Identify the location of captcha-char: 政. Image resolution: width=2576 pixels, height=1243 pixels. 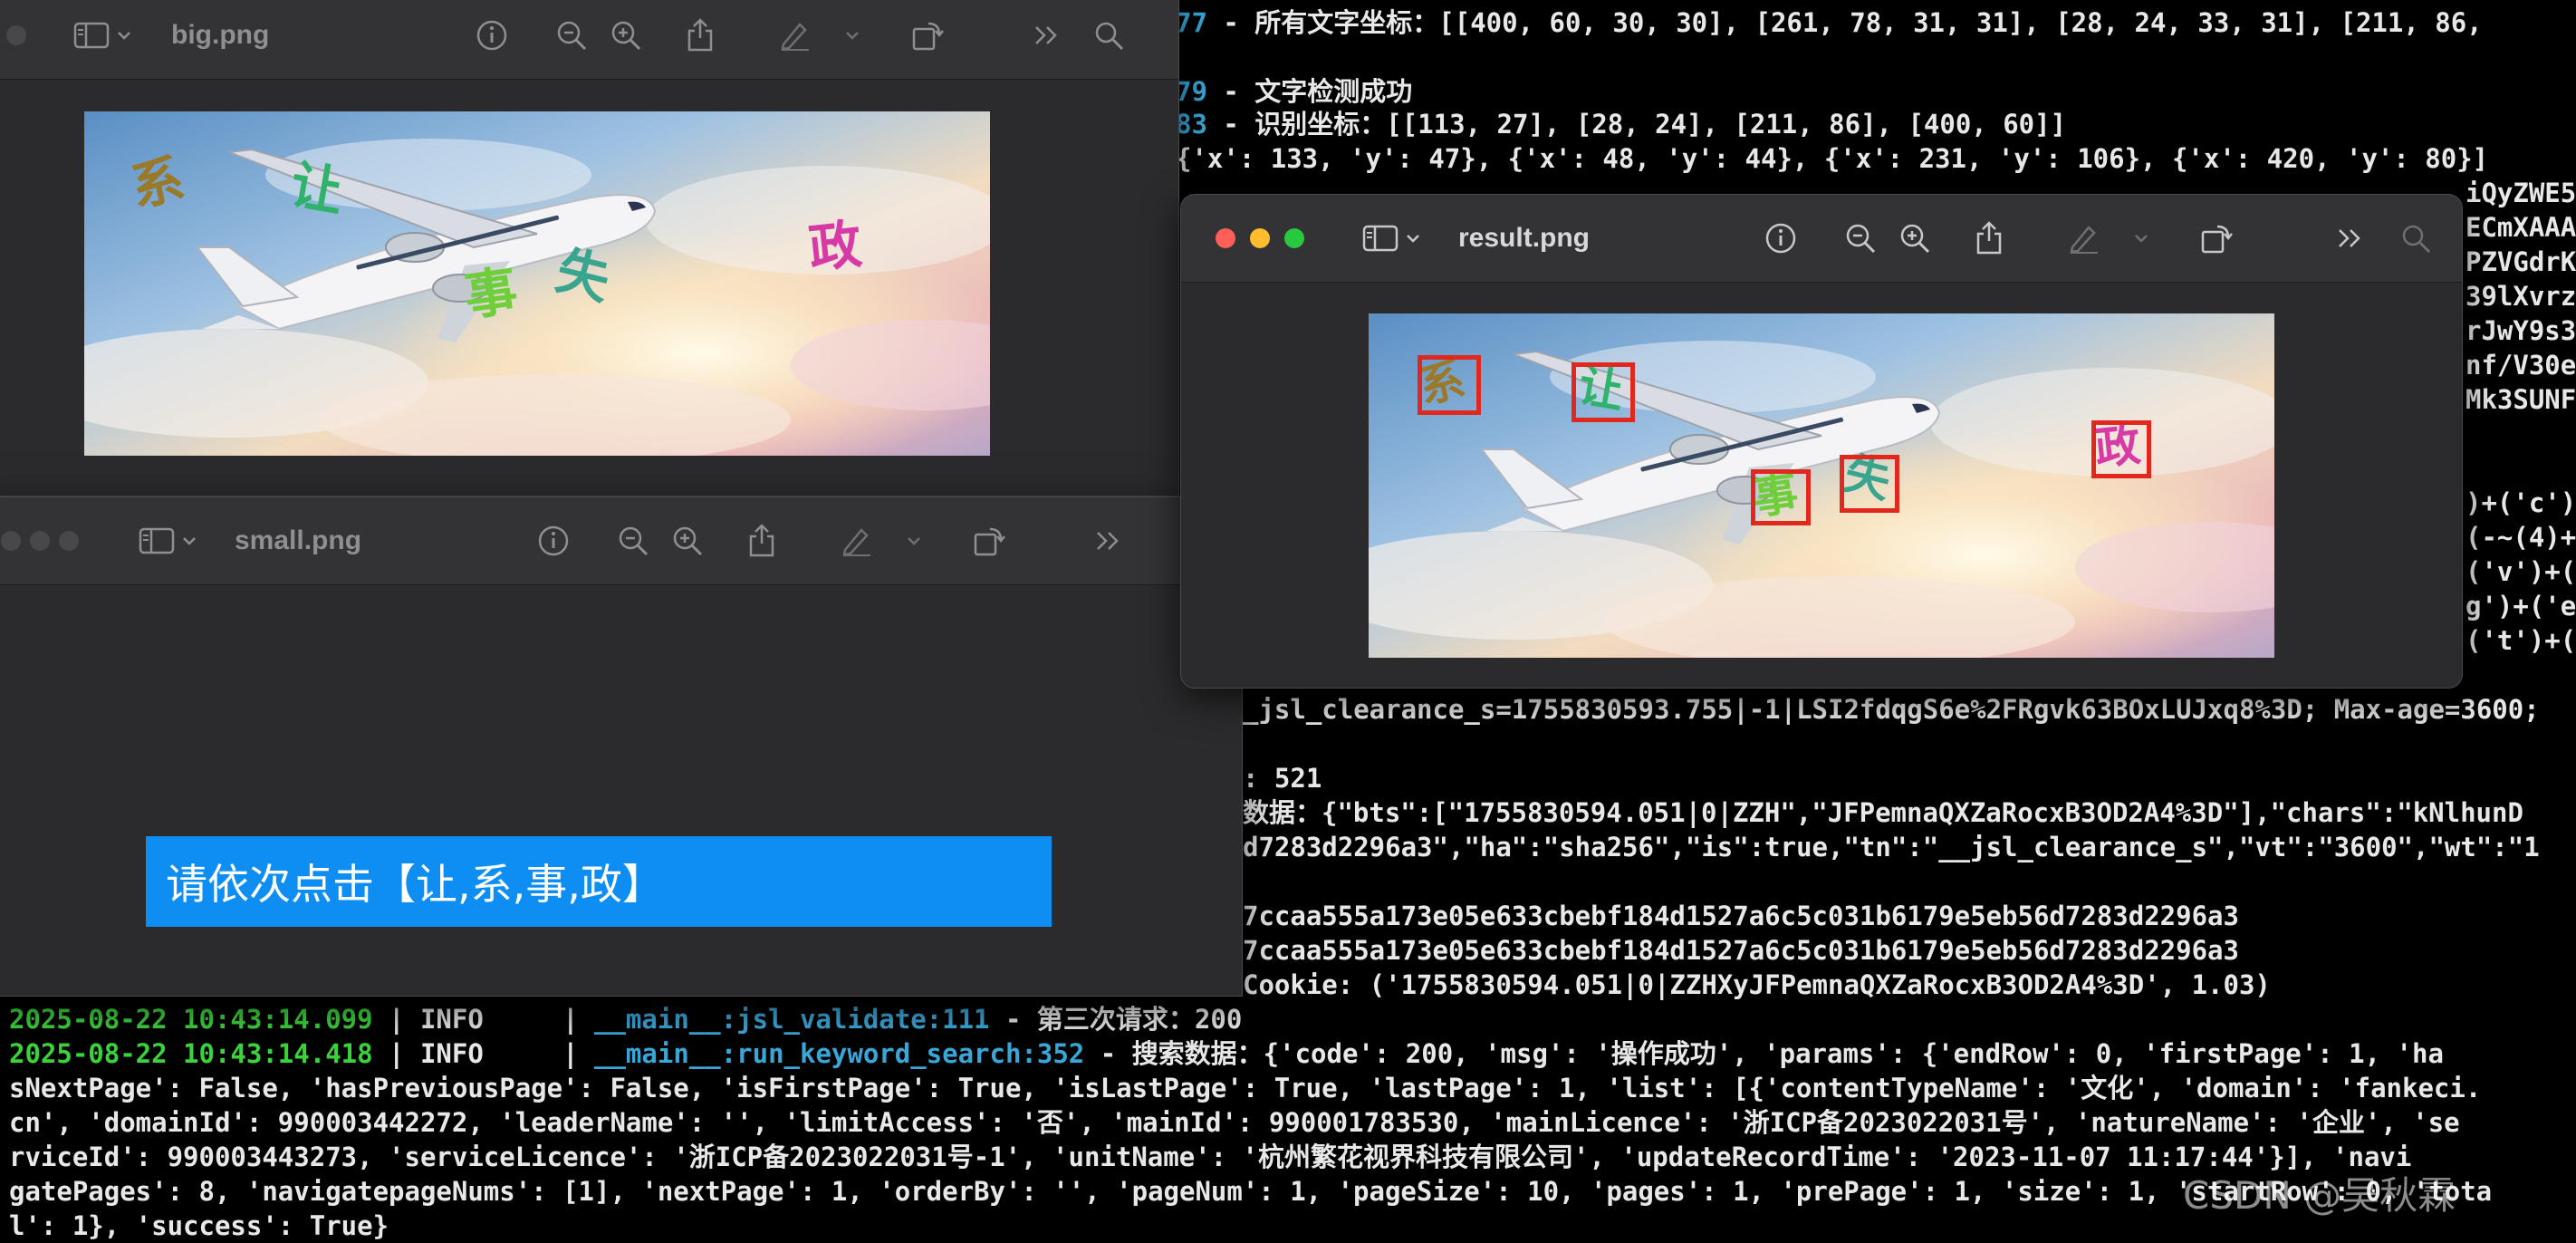
(835, 246).